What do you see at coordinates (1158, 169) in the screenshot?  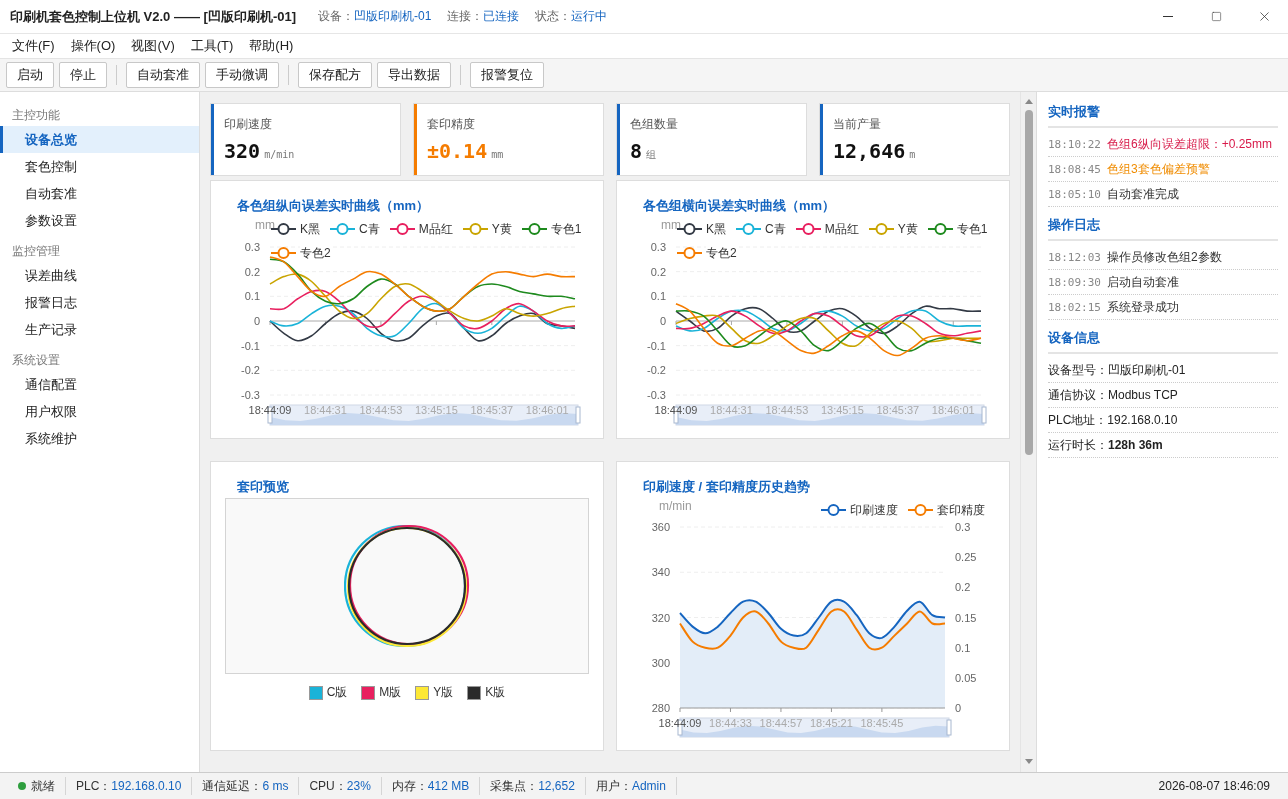 I see `alarm-text: 色组3套色偏差预警` at bounding box center [1158, 169].